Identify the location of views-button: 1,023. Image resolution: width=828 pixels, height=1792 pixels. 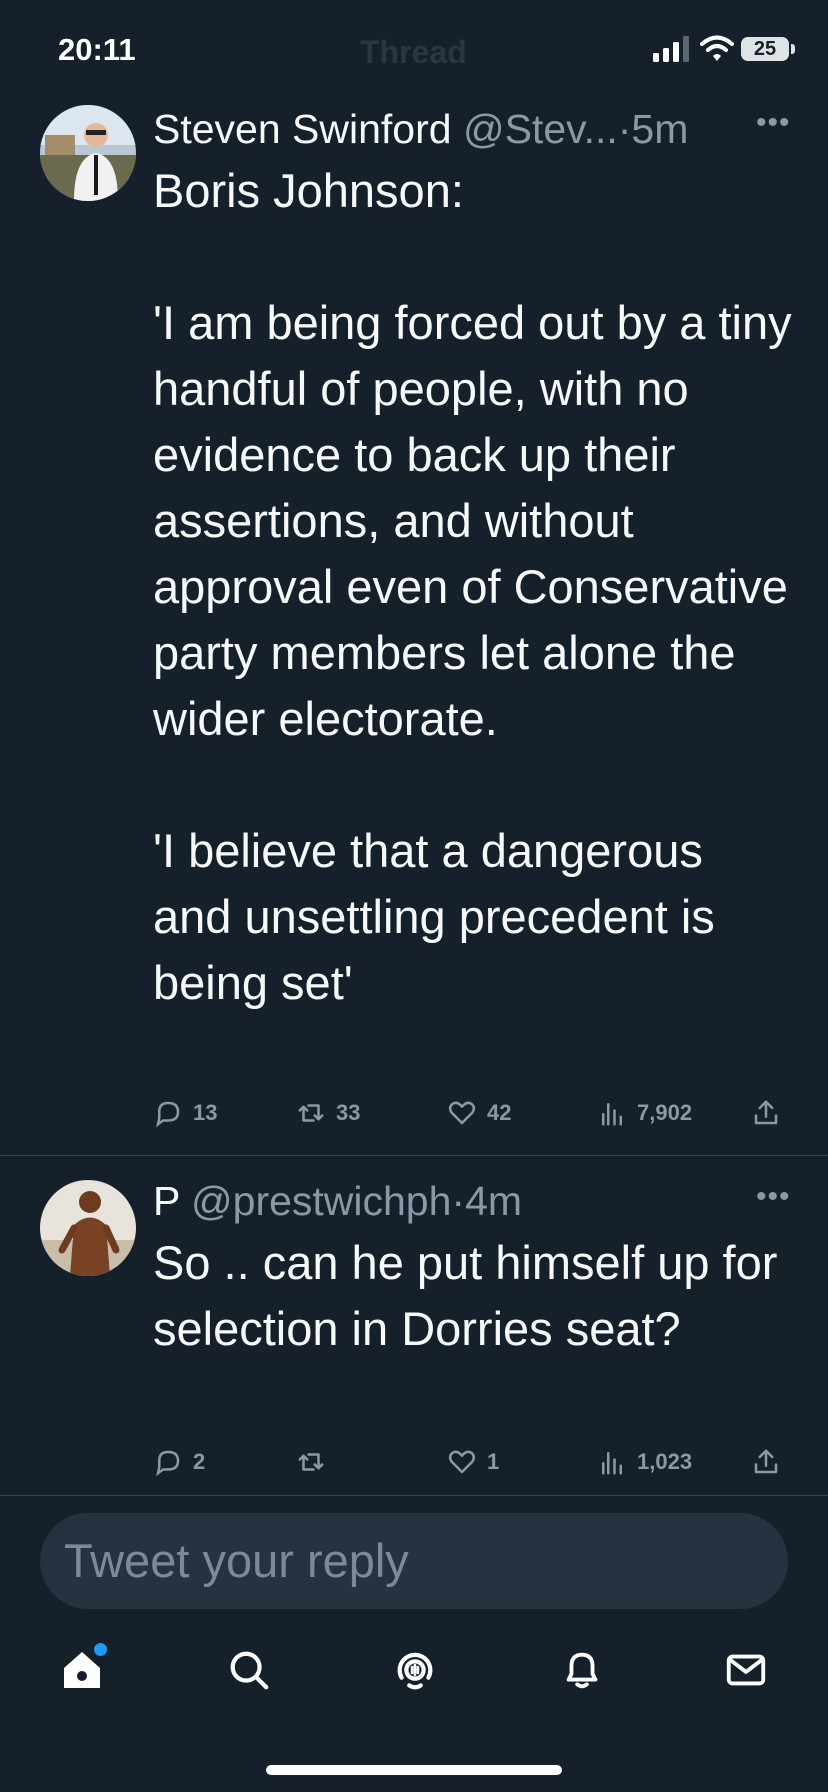
(644, 1462).